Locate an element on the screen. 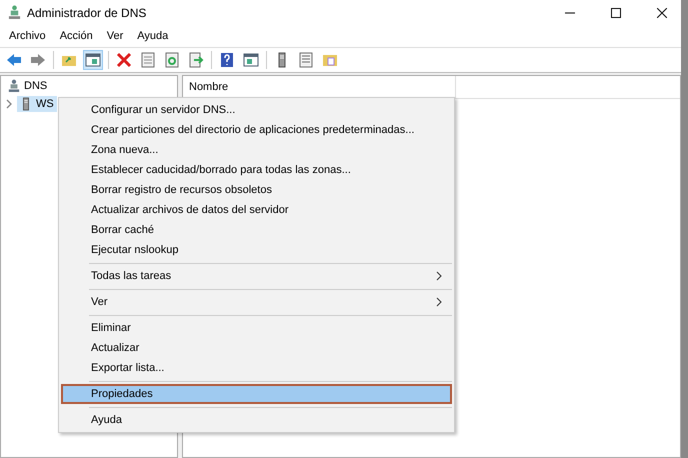 The image size is (688, 458). window-icon is located at coordinates (251, 60).